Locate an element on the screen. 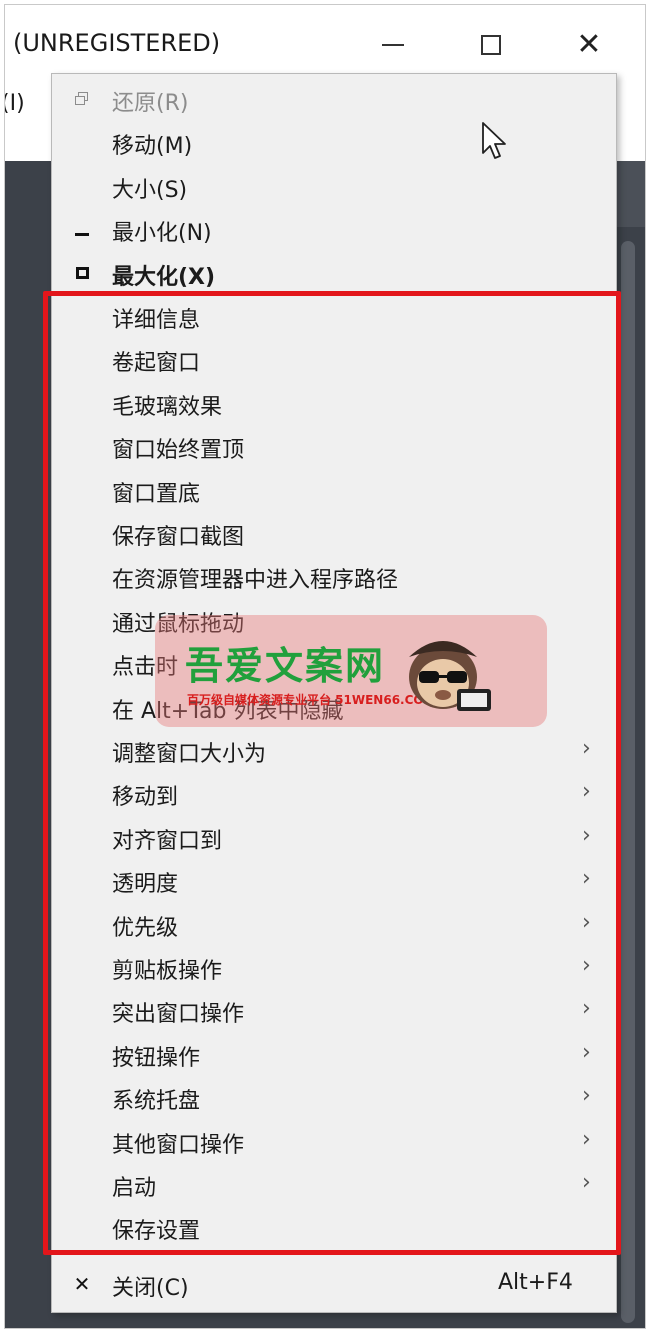  menu-bar-item-partial: (I) is located at coordinates (15, 103).